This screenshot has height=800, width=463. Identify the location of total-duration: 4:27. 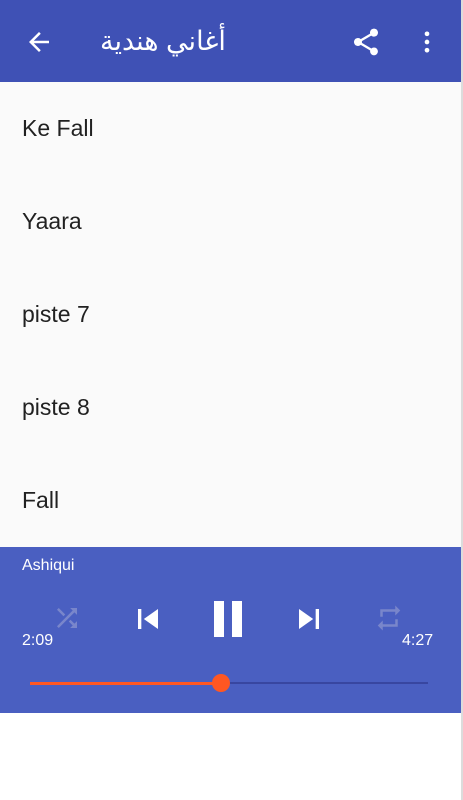
(418, 640).